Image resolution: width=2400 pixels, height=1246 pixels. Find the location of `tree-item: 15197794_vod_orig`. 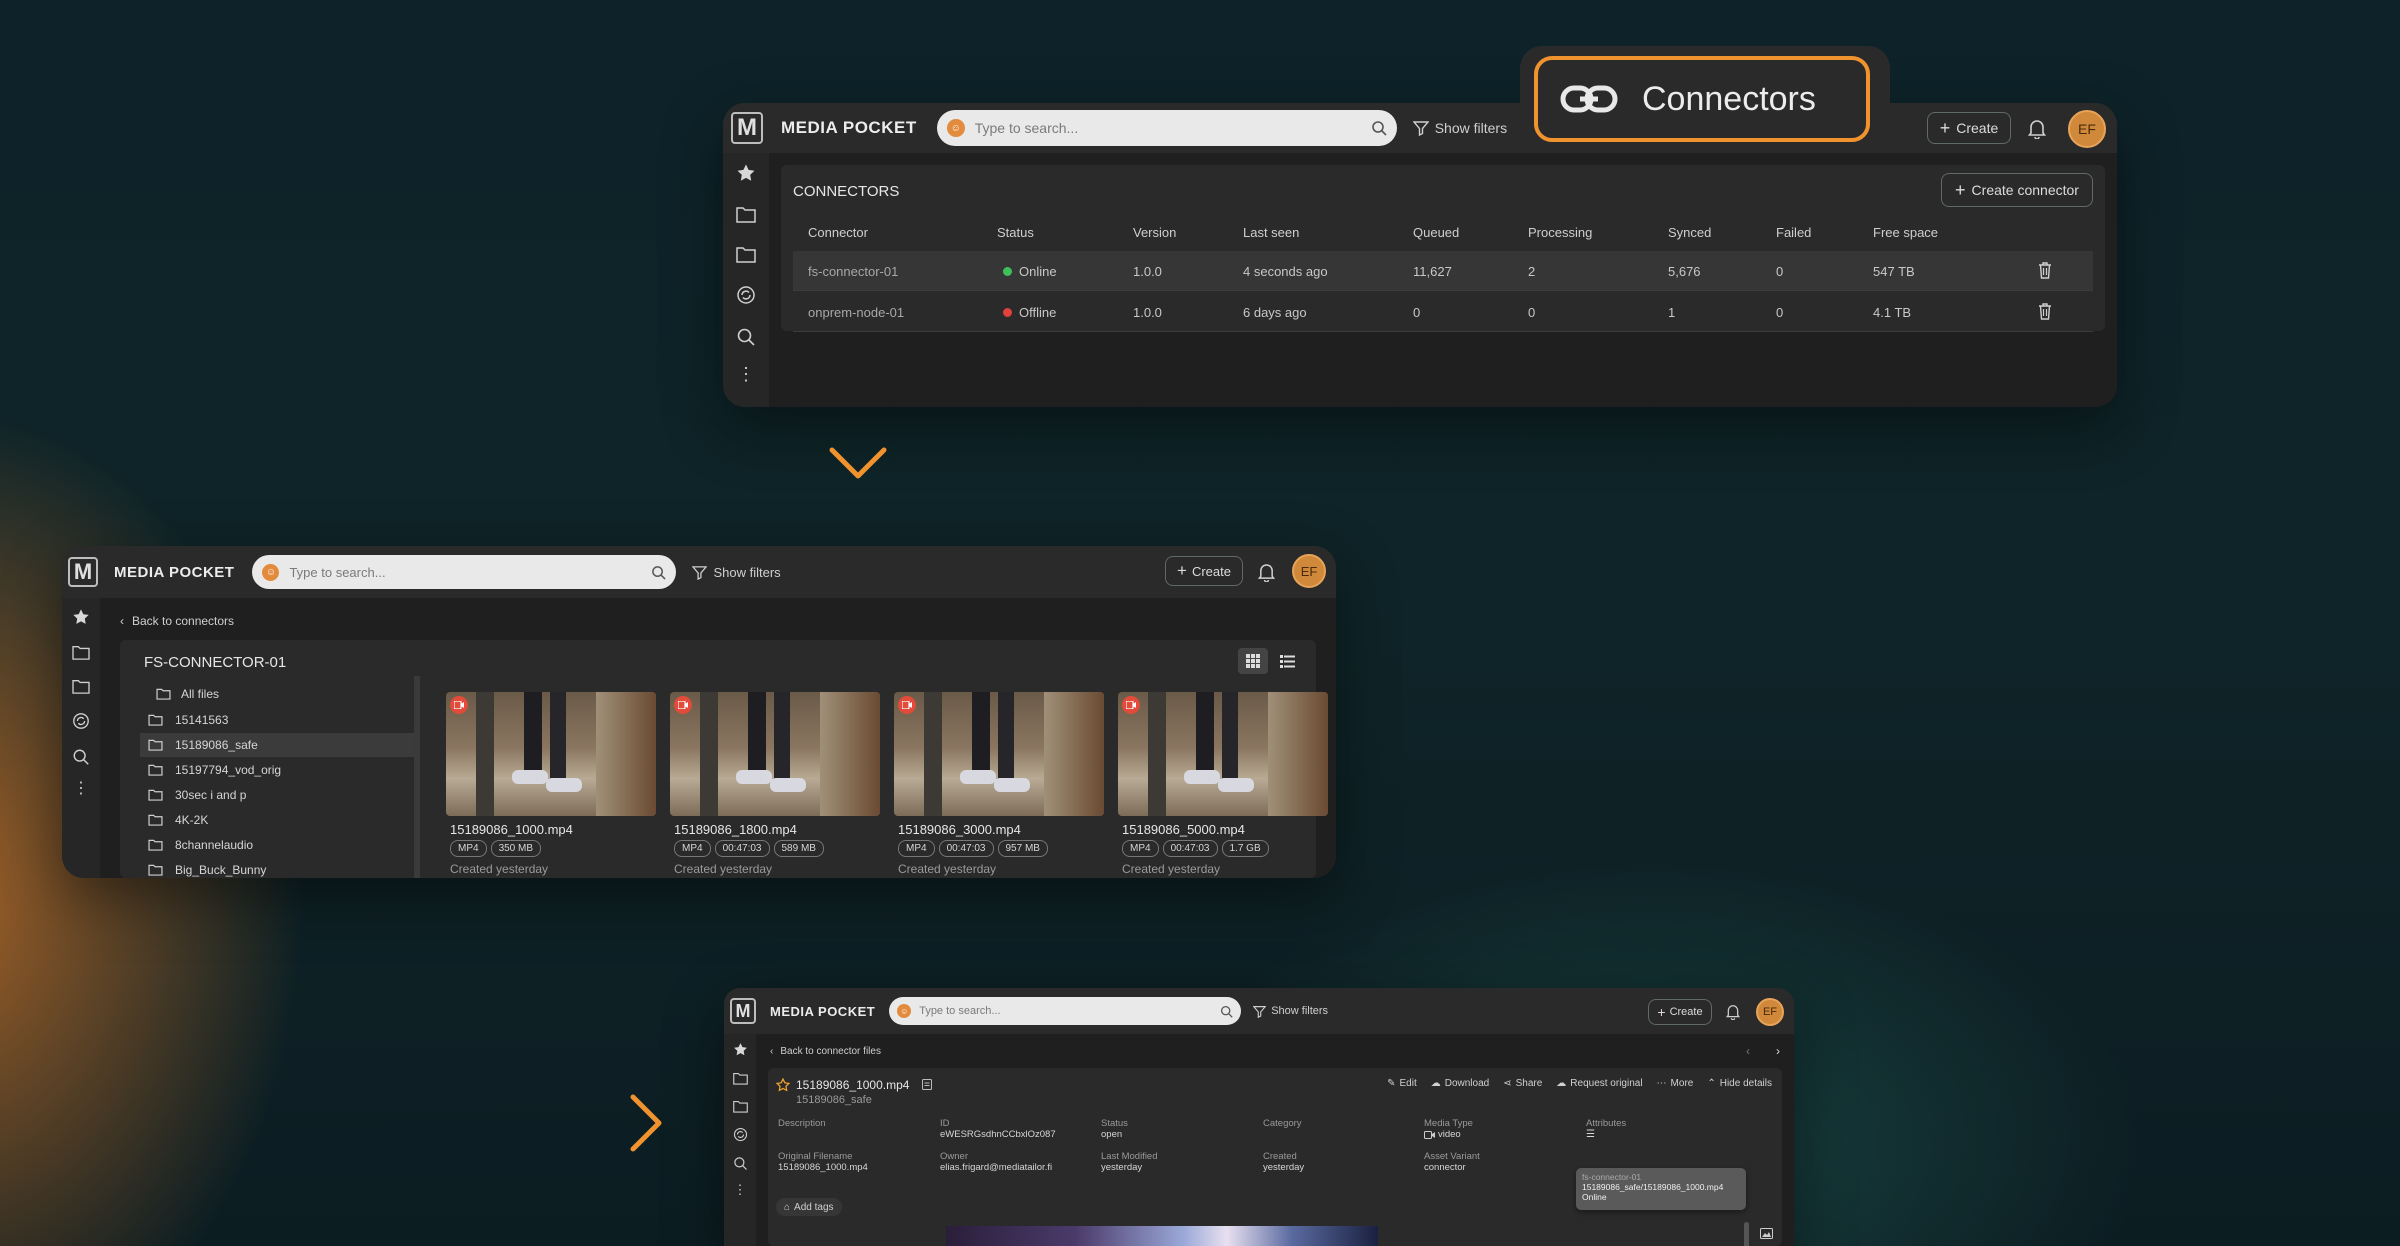

tree-item: 15197794_vod_orig is located at coordinates (210, 770).